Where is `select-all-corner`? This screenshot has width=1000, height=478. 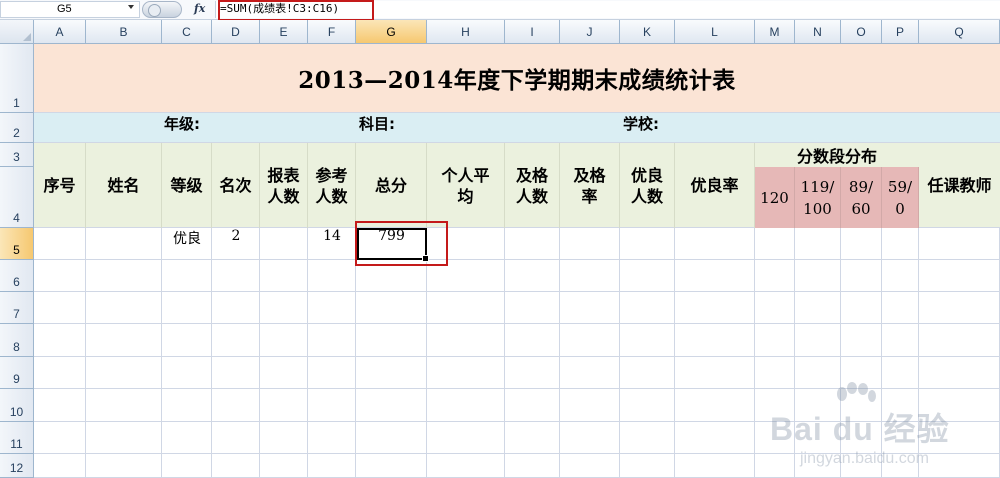 select-all-corner is located at coordinates (17, 32).